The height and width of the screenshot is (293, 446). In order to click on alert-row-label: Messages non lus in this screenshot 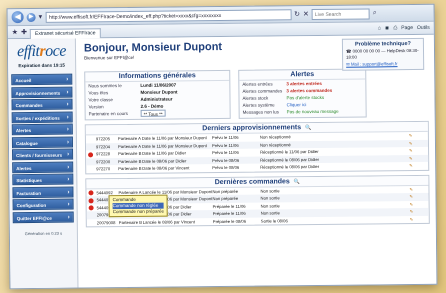, I will do `click(260, 112)`.